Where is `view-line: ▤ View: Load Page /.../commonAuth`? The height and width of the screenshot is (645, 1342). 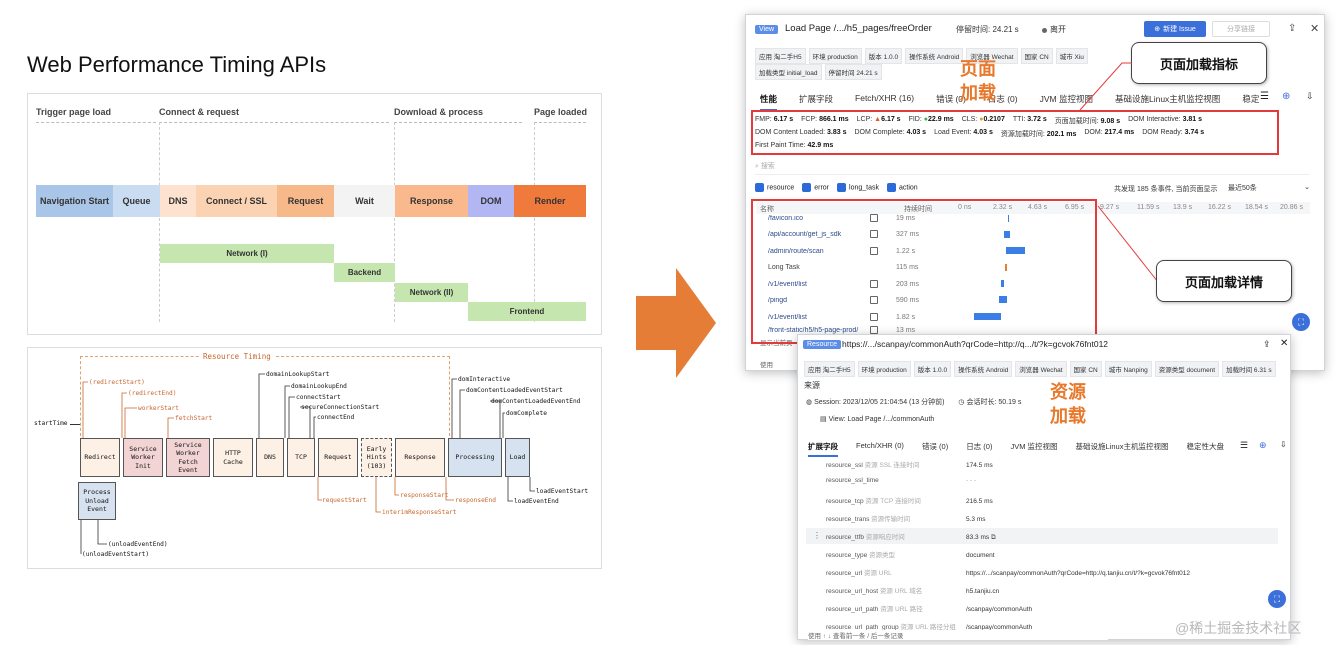
view-line: ▤ View: Load Page /.../commonAuth is located at coordinates (877, 419).